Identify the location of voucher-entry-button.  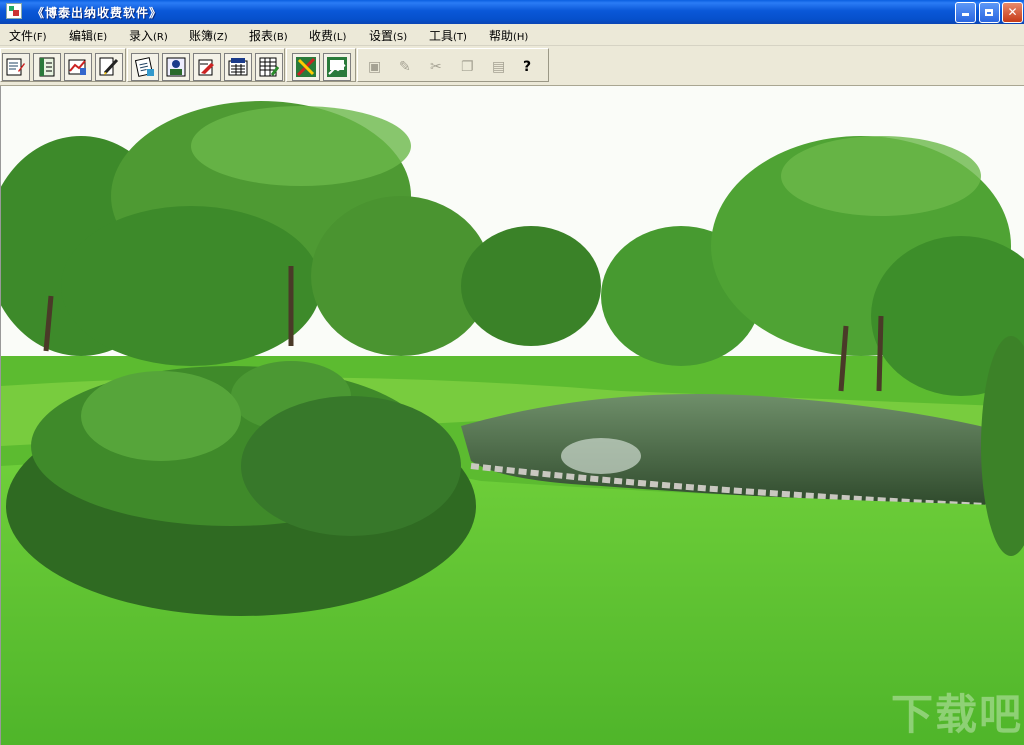
(16, 67).